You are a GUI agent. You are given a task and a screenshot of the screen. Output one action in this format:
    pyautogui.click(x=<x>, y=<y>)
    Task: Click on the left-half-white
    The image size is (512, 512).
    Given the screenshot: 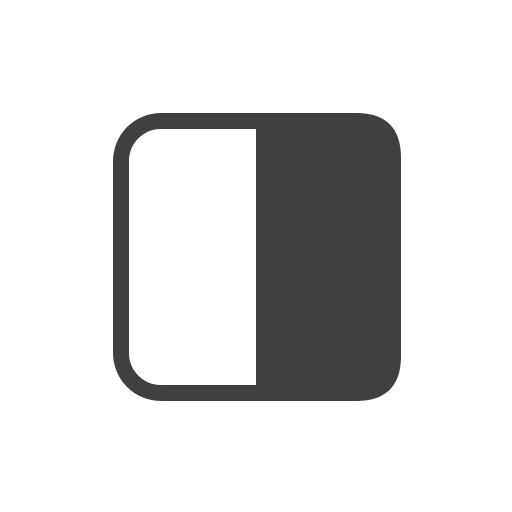 What is the action you would take?
    pyautogui.click(x=188, y=257)
    